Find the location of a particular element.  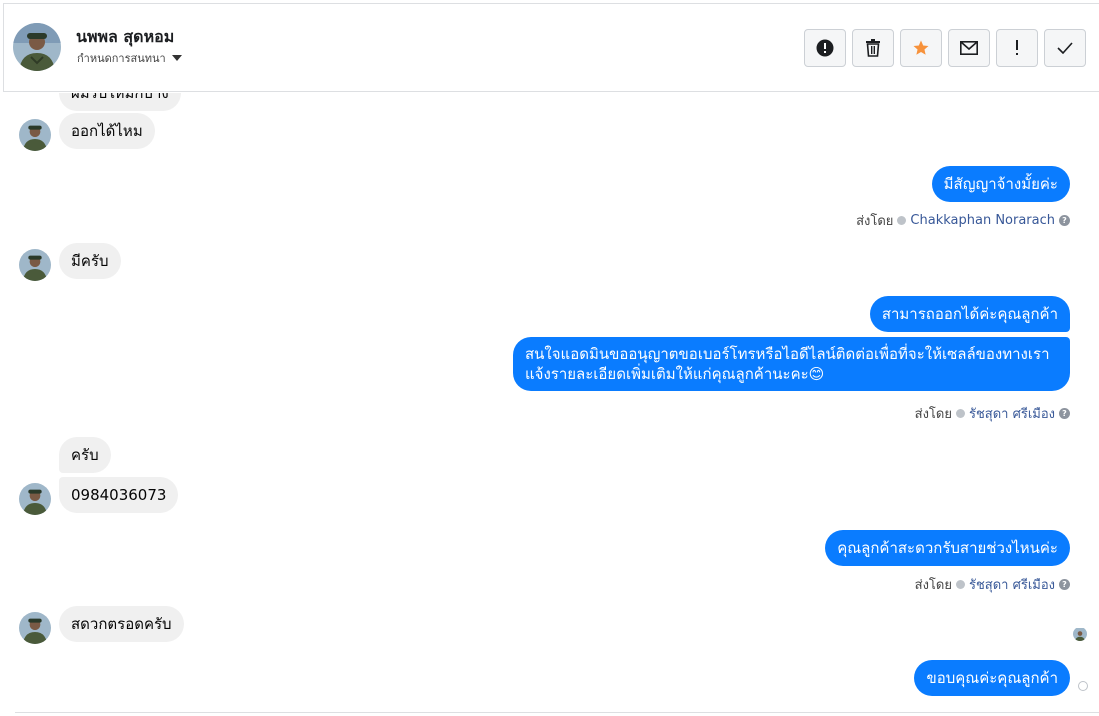

mark-unread-button is located at coordinates (969, 48).